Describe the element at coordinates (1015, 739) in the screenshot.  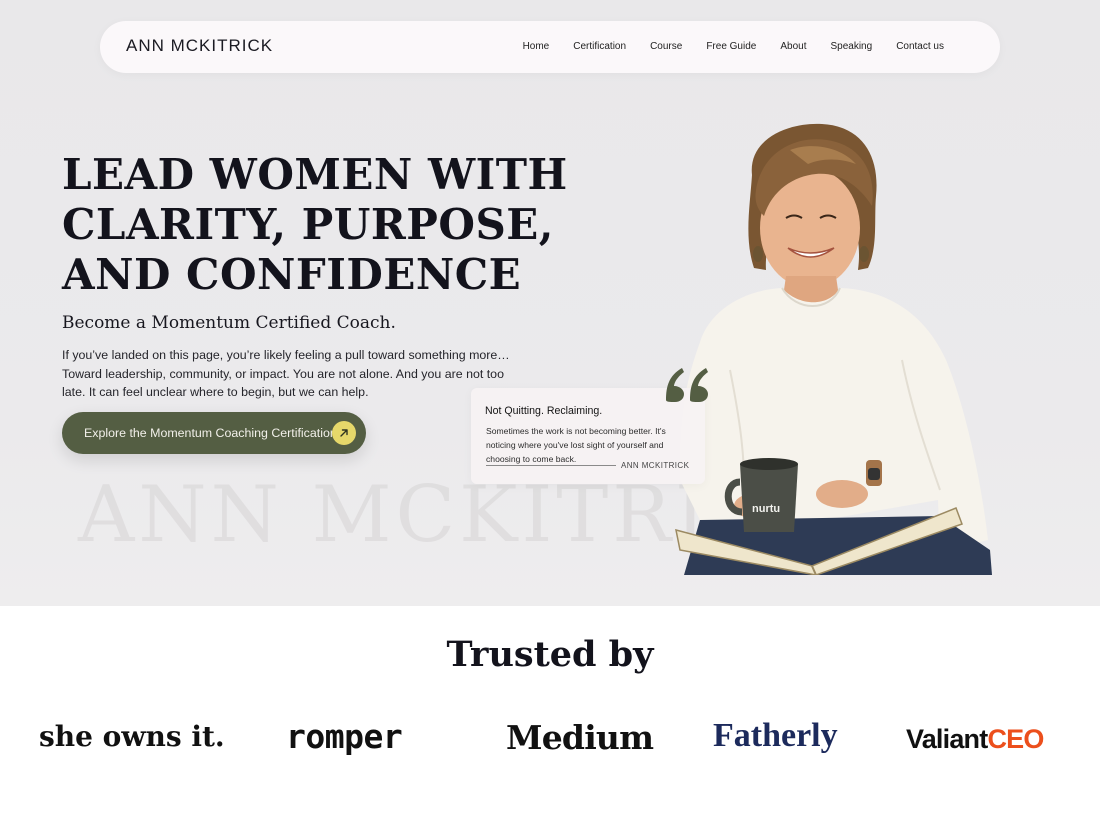
I see `logo-ceo-part: CEO` at that location.